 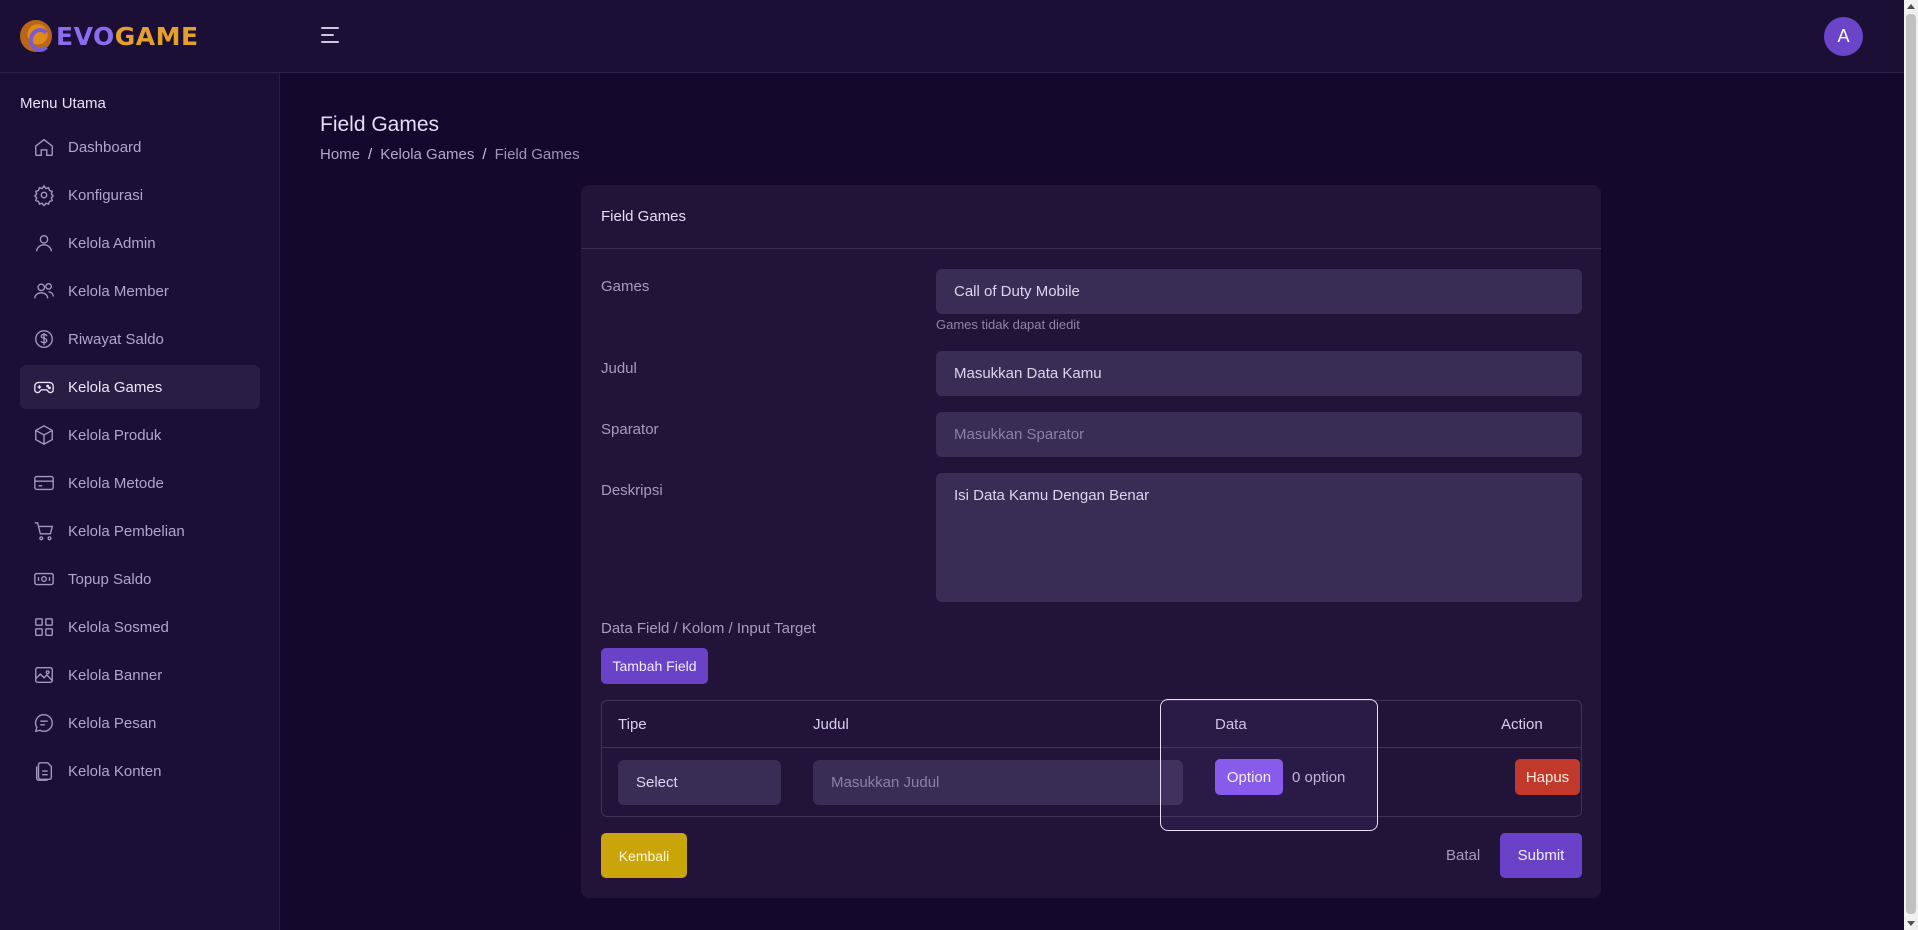 I want to click on page-scrollbar, so click(x=1911, y=465).